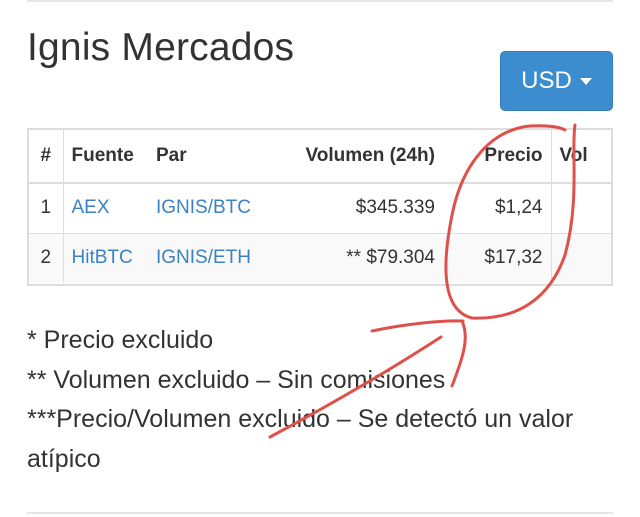 This screenshot has width=640, height=517. Describe the element at coordinates (320, 258) in the screenshot. I see `table-row: 2 HitBTC IGNIS/ETH ** $79.304 $17,32` at that location.